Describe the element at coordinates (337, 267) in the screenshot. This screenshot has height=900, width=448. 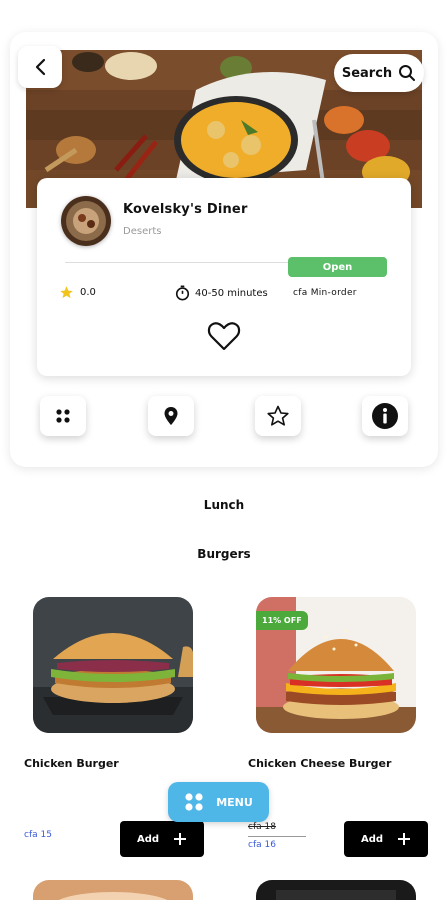
I see `status-badge: Open` at that location.